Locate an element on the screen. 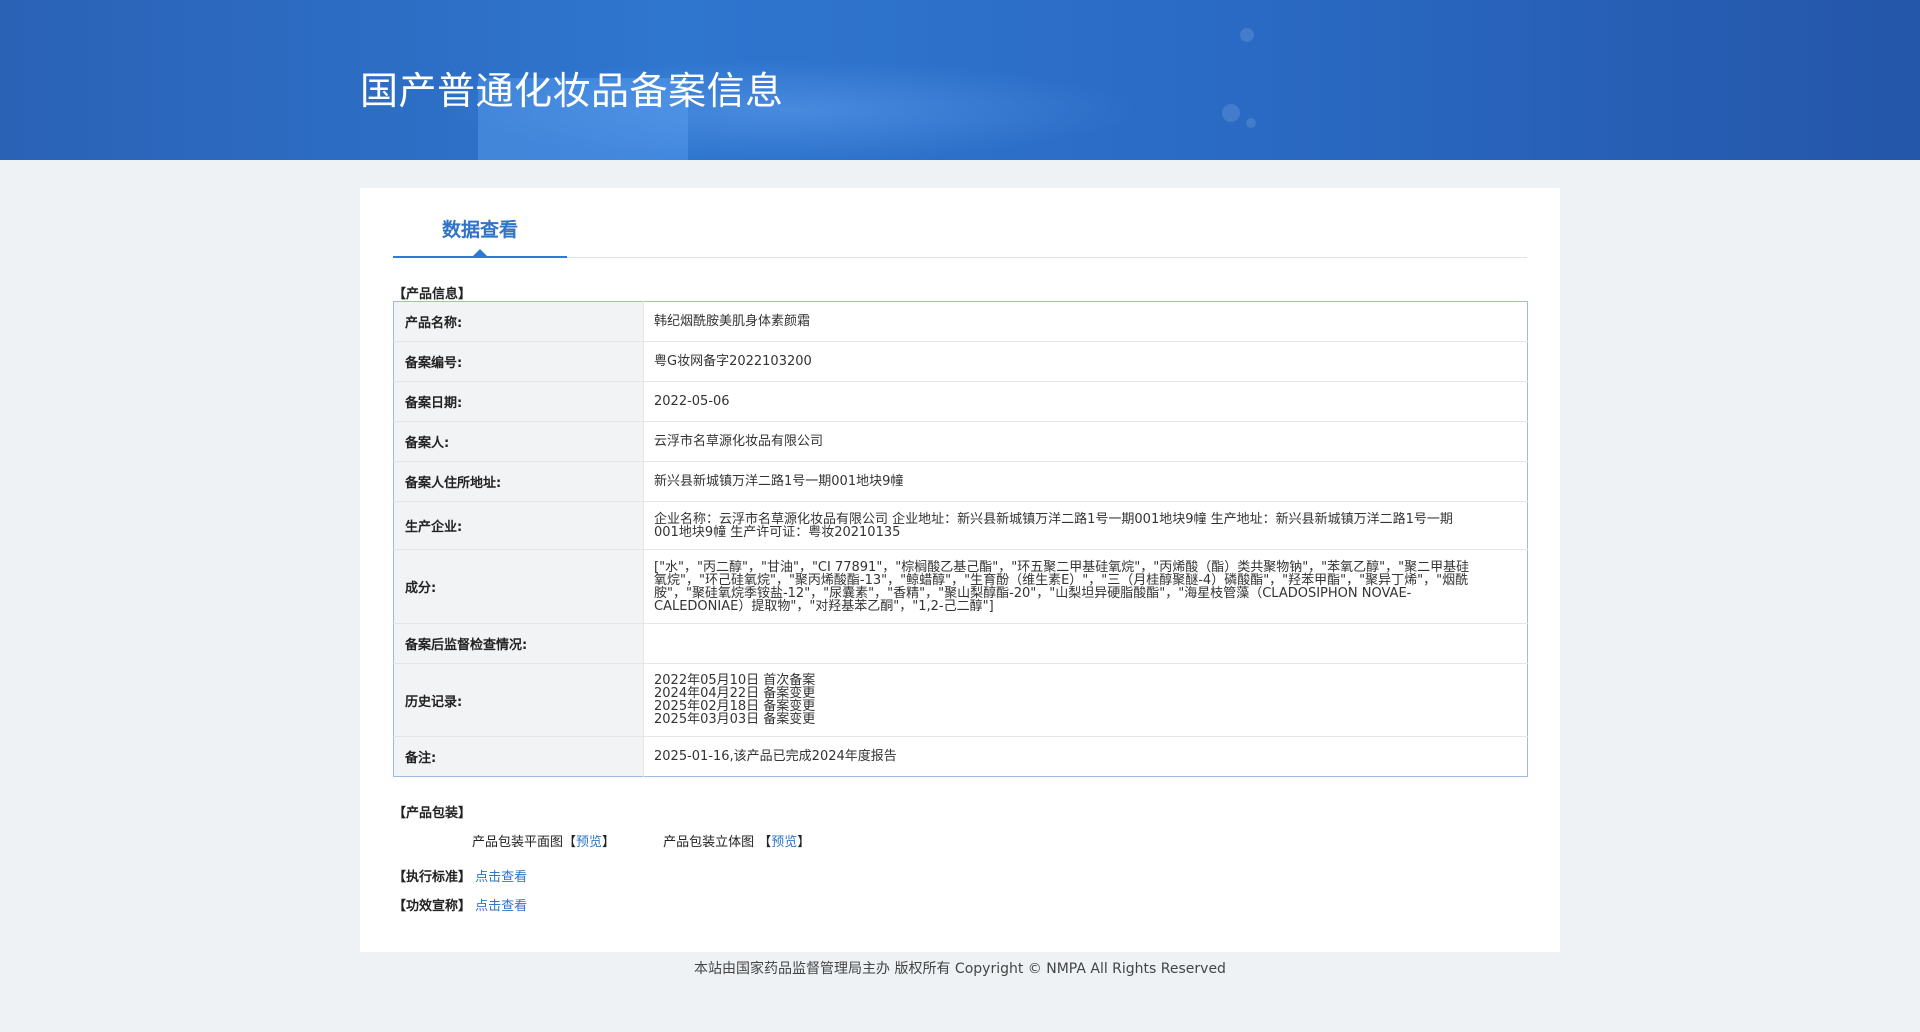  row-label: 备案后监督检查情况: is located at coordinates (518, 643).